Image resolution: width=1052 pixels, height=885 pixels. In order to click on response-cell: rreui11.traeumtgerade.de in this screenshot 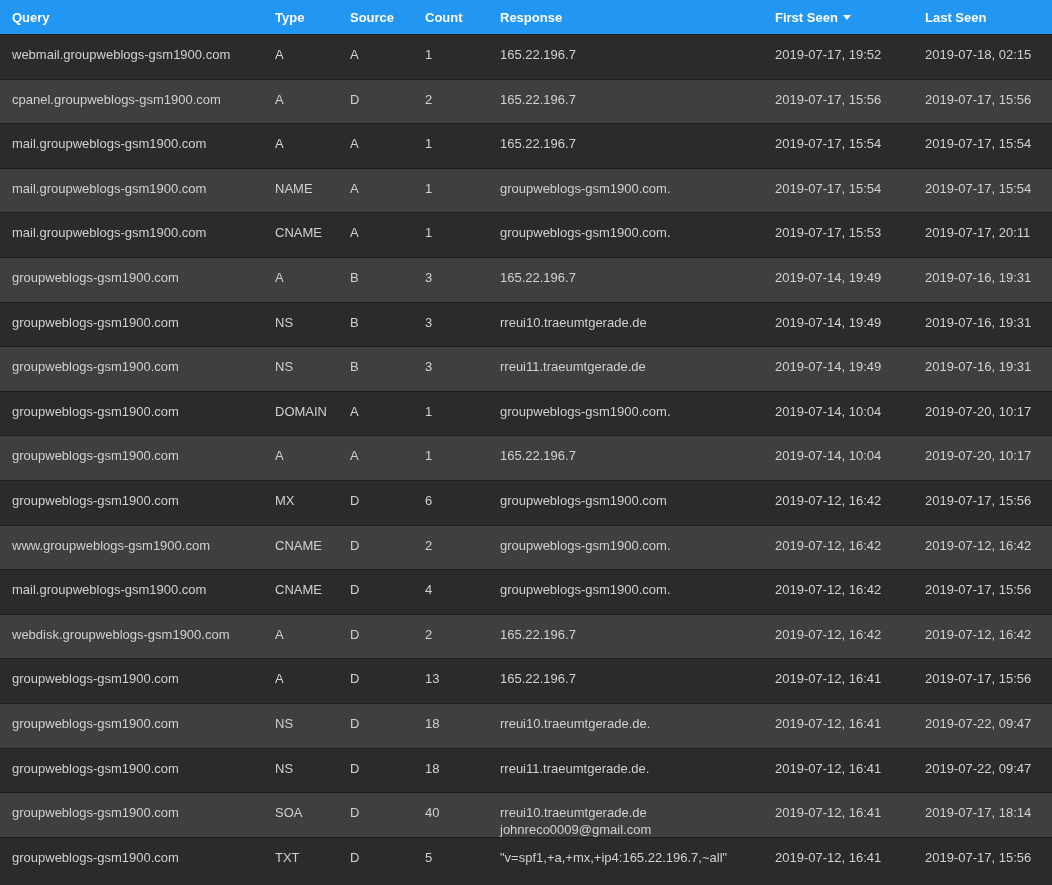, I will do `click(573, 367)`.